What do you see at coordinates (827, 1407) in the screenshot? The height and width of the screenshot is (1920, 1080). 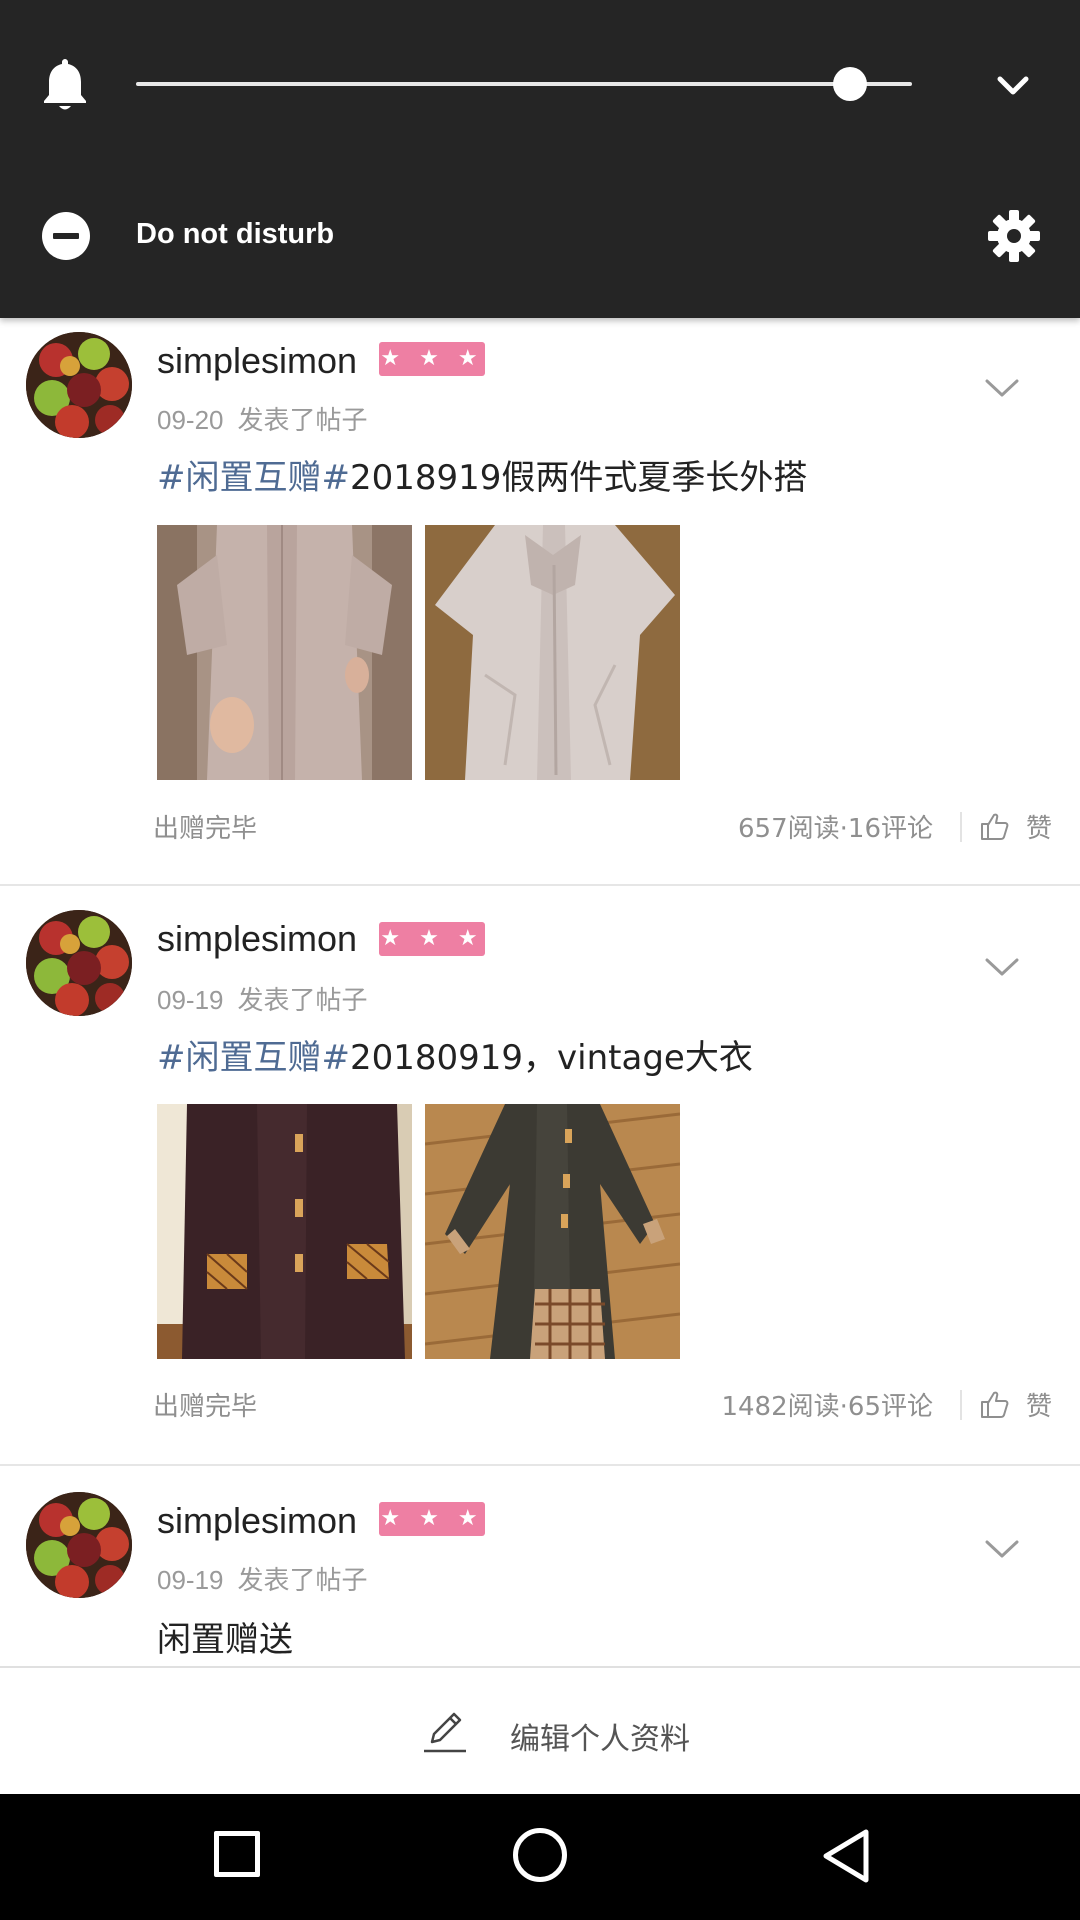 I see `post-stats: 1482阅读·65评论` at bounding box center [827, 1407].